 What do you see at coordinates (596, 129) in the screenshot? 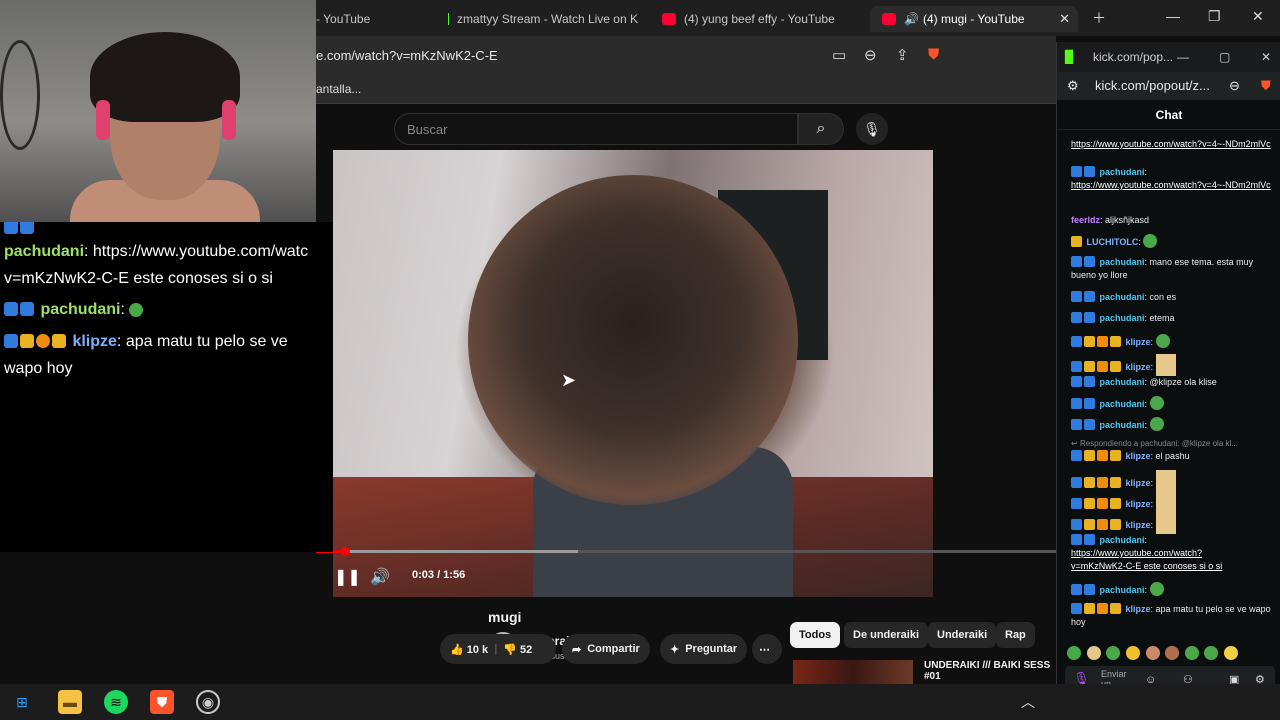
I see `search-input: Buscar` at bounding box center [596, 129].